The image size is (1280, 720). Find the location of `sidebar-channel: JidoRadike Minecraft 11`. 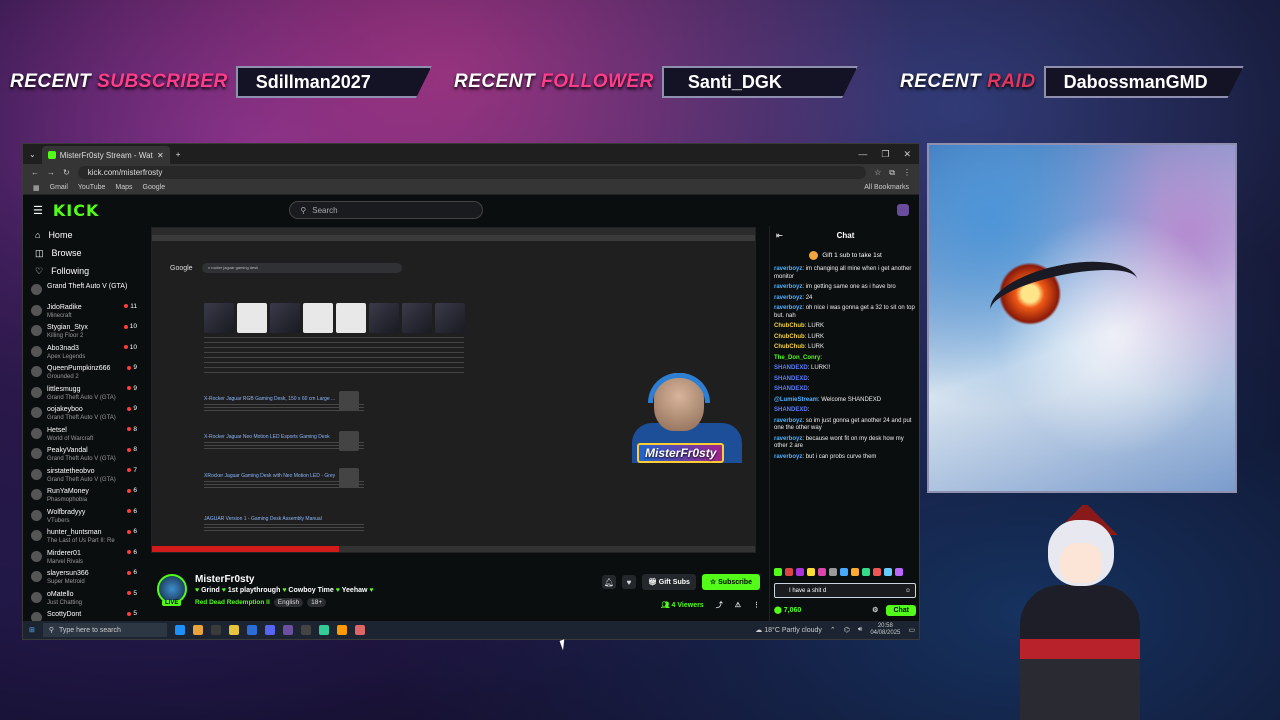

sidebar-channel: JidoRadike Minecraft 11 is located at coordinates (84, 311).